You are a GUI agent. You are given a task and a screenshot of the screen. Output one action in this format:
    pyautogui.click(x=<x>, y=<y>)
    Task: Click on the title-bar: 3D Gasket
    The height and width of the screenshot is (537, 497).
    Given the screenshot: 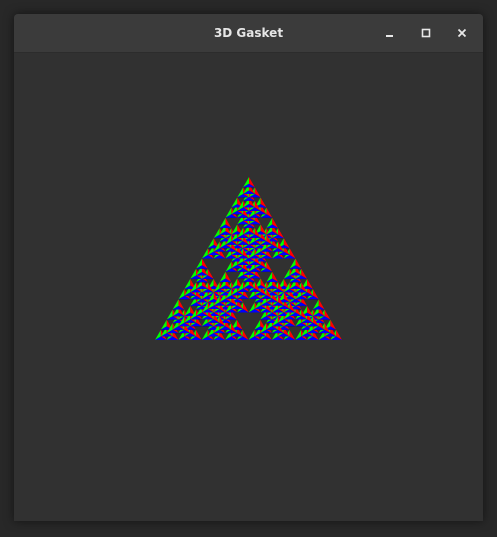 What is the action you would take?
    pyautogui.click(x=248, y=33)
    